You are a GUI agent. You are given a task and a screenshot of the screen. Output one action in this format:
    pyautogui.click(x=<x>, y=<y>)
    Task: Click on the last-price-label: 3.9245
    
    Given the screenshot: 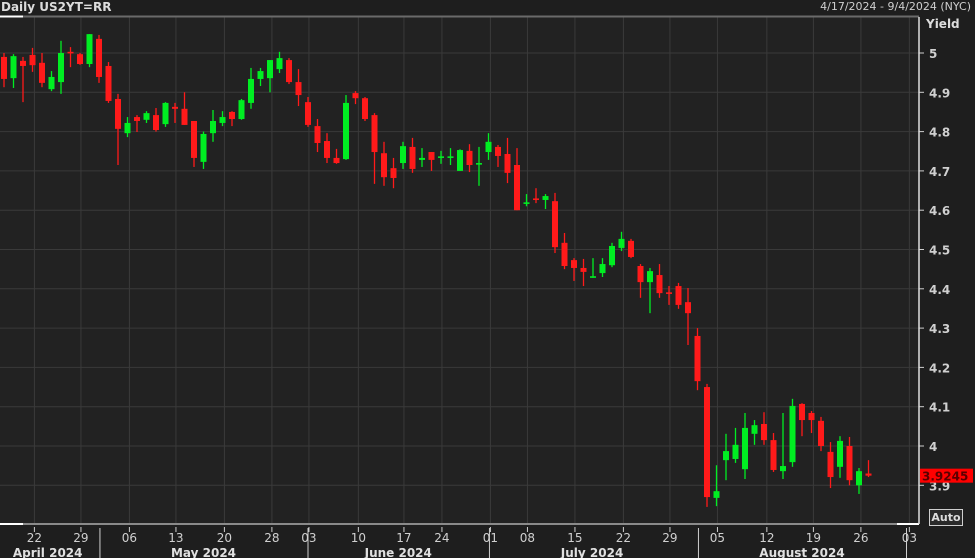 What is the action you would take?
    pyautogui.click(x=945, y=477)
    